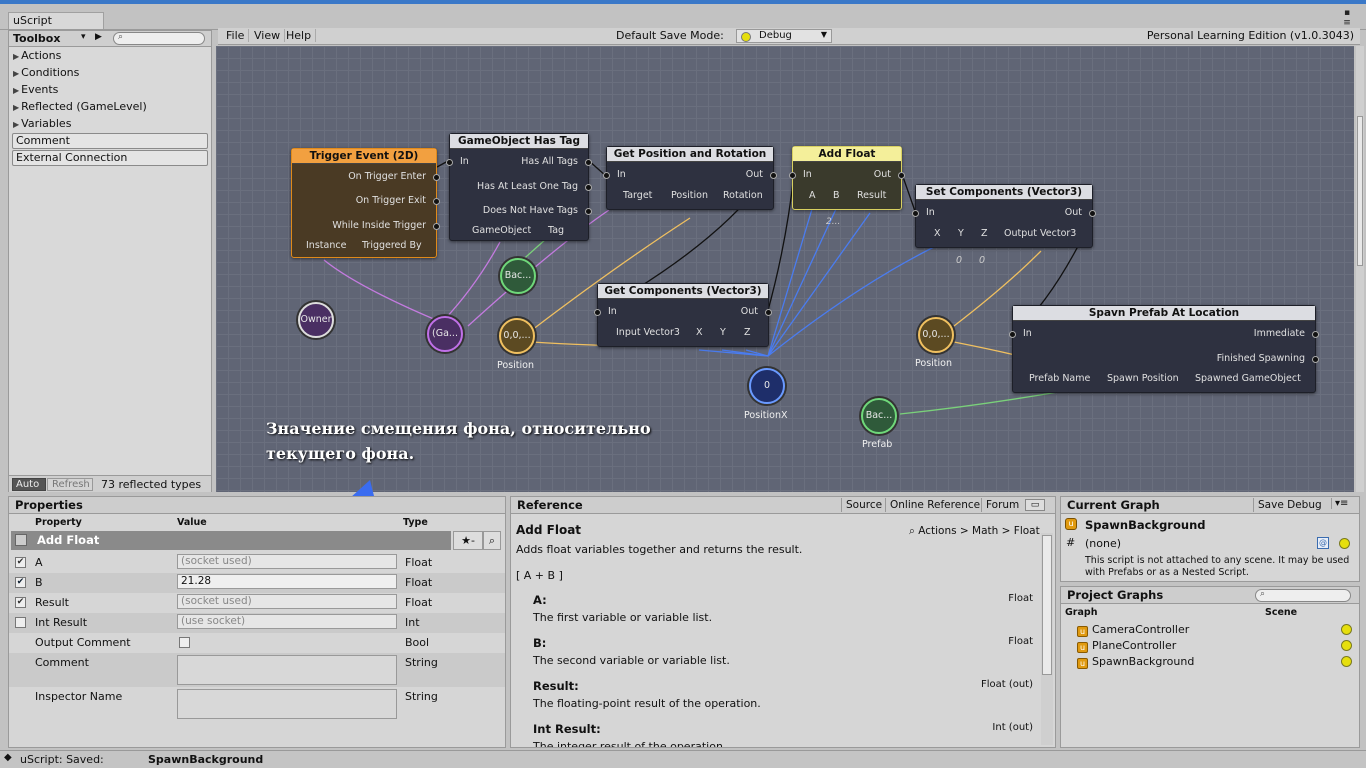  I want to click on toolbox-dropdown-icon: ▾, so click(83, 37).